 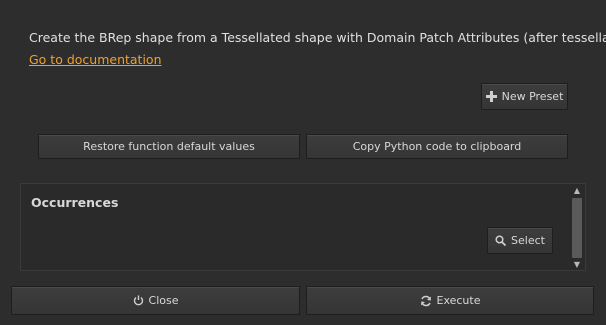 I want to click on execute-label: Execute, so click(x=458, y=300).